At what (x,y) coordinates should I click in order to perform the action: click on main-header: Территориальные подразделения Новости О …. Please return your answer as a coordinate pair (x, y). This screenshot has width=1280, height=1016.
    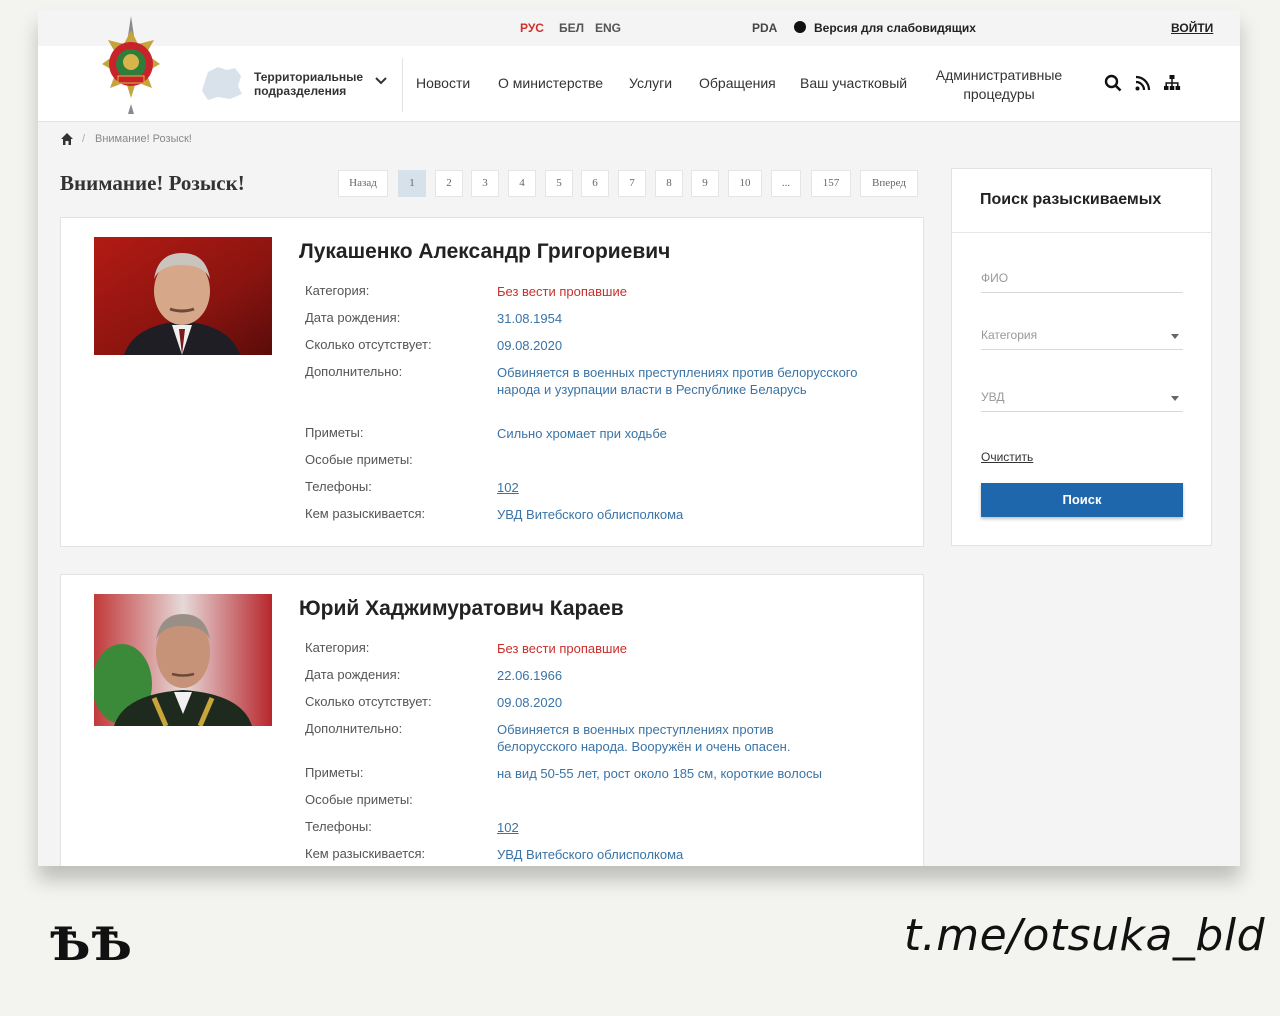
    Looking at the image, I should click on (639, 69).